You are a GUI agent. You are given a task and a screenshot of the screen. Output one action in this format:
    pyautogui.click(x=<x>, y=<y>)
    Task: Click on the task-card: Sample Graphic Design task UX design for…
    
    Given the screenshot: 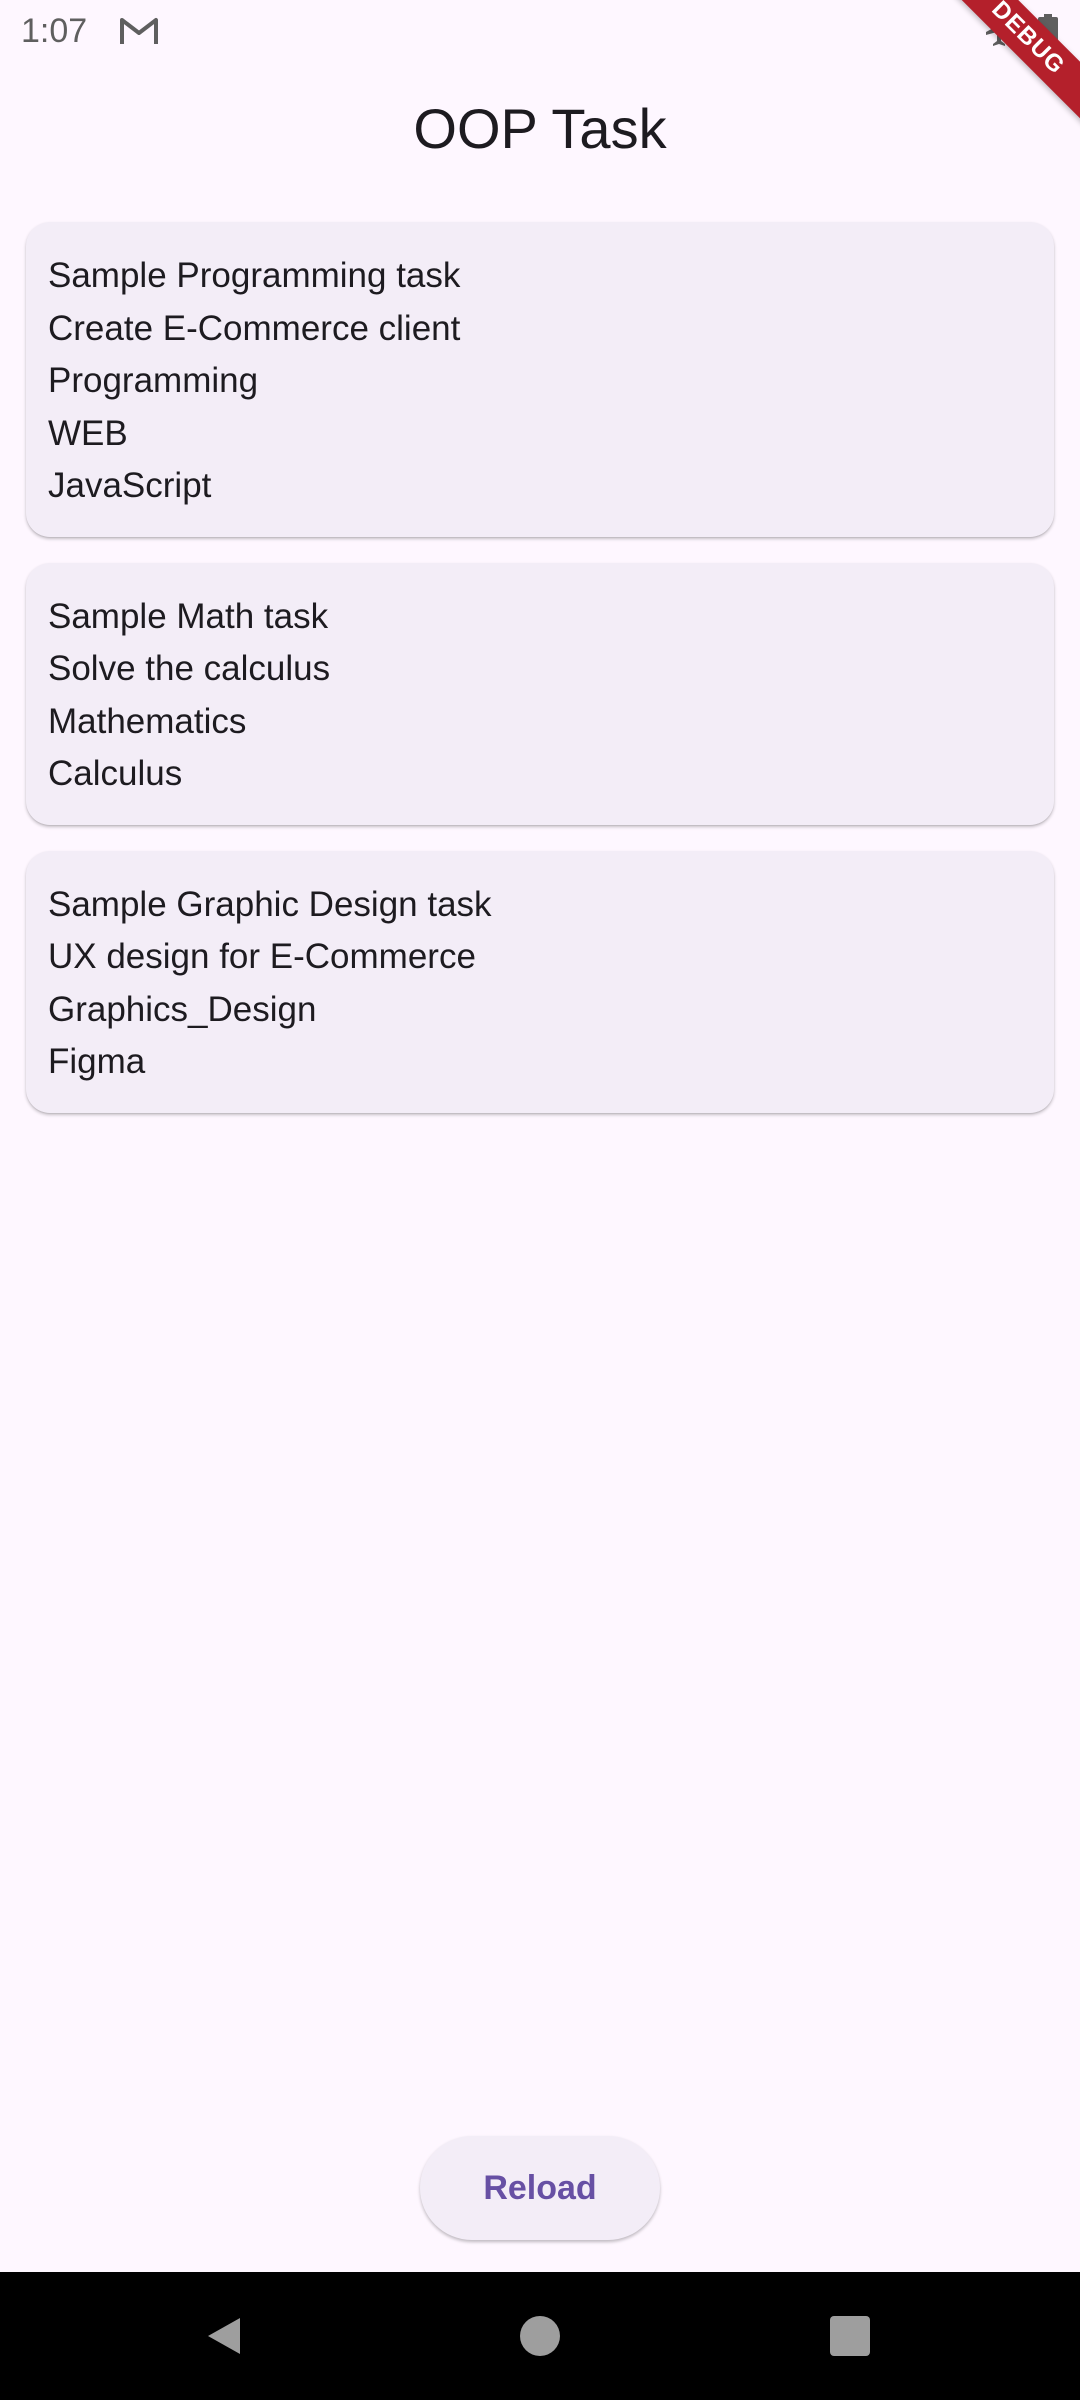 What is the action you would take?
    pyautogui.click(x=540, y=981)
    